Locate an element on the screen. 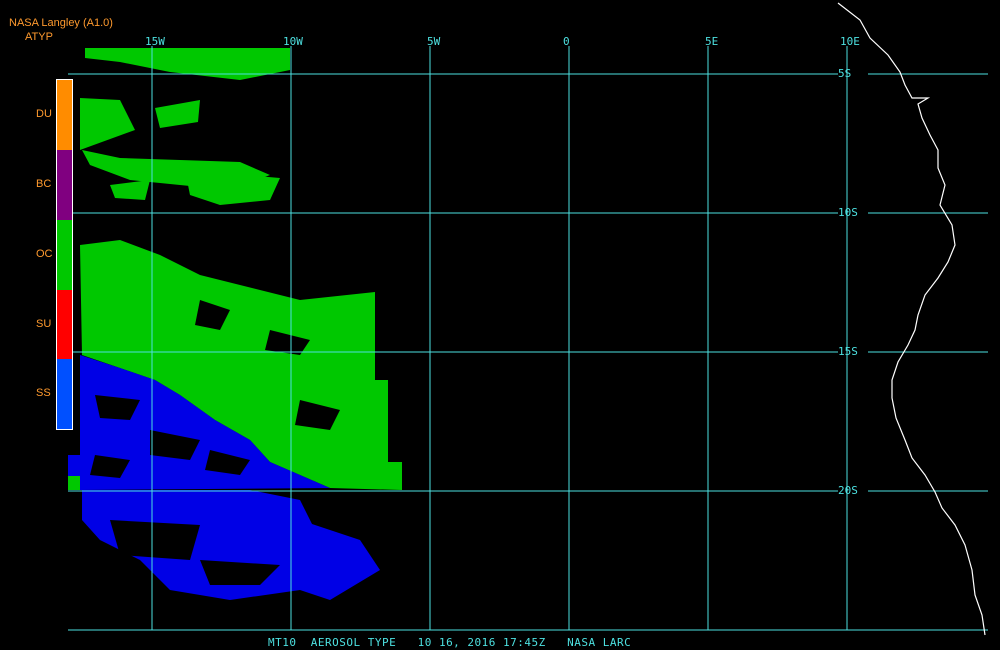  legend-label-du: DU is located at coordinates (44, 114).